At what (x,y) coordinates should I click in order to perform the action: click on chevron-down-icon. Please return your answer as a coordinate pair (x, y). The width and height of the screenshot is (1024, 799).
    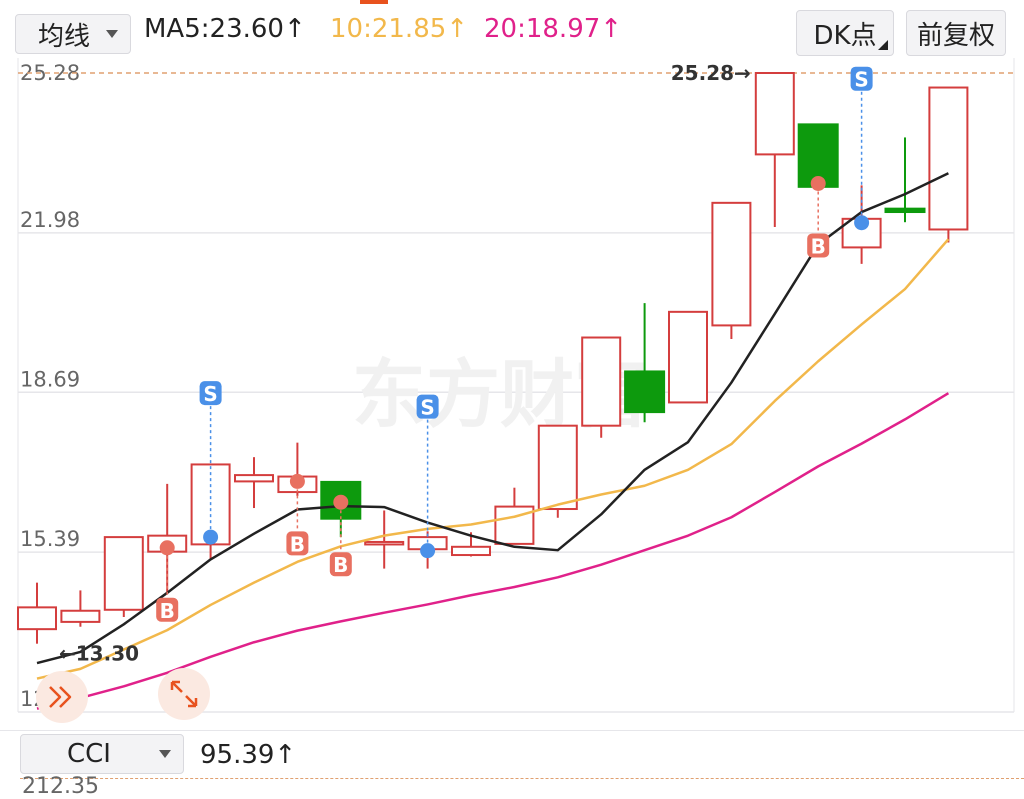
    Looking at the image, I should click on (165, 754).